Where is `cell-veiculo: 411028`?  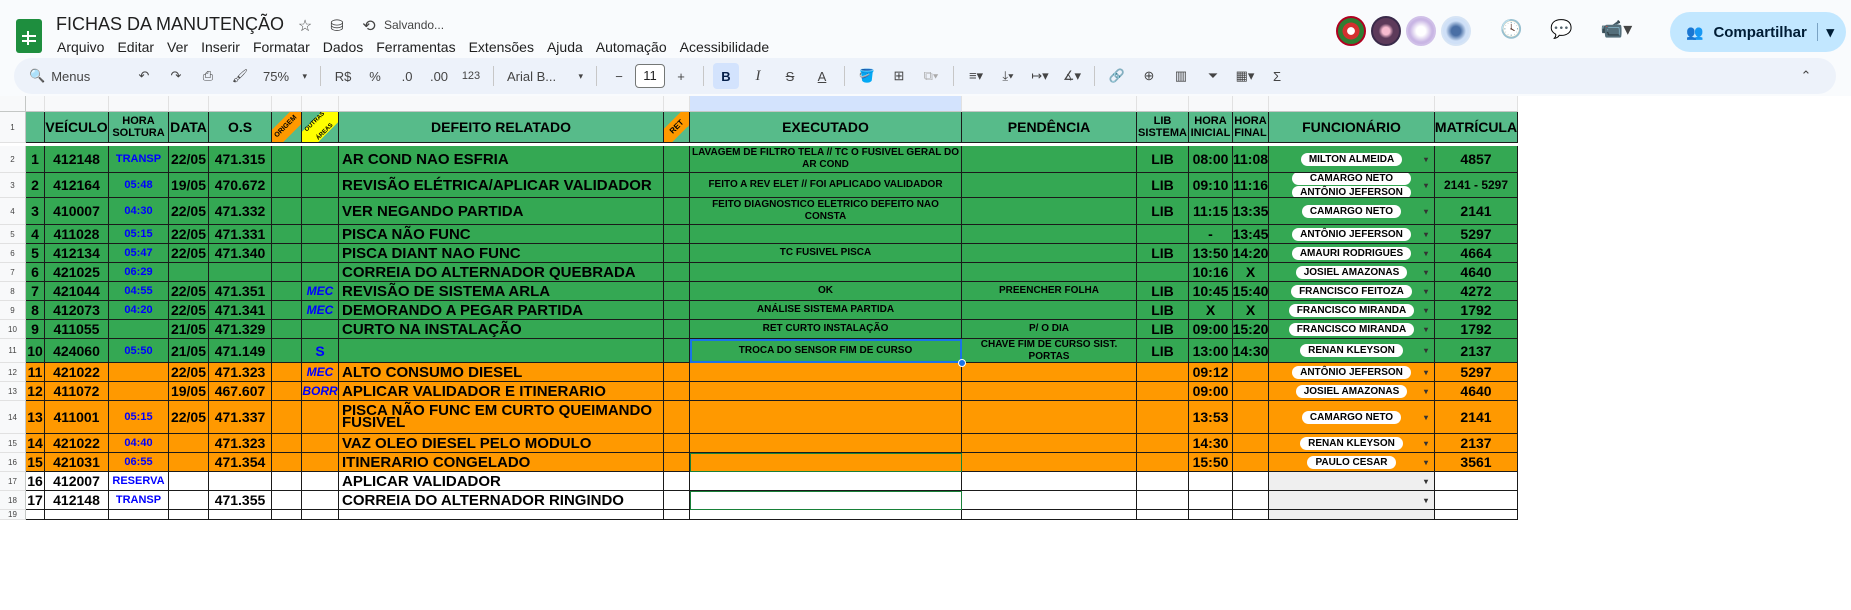 cell-veiculo: 411028 is located at coordinates (77, 234).